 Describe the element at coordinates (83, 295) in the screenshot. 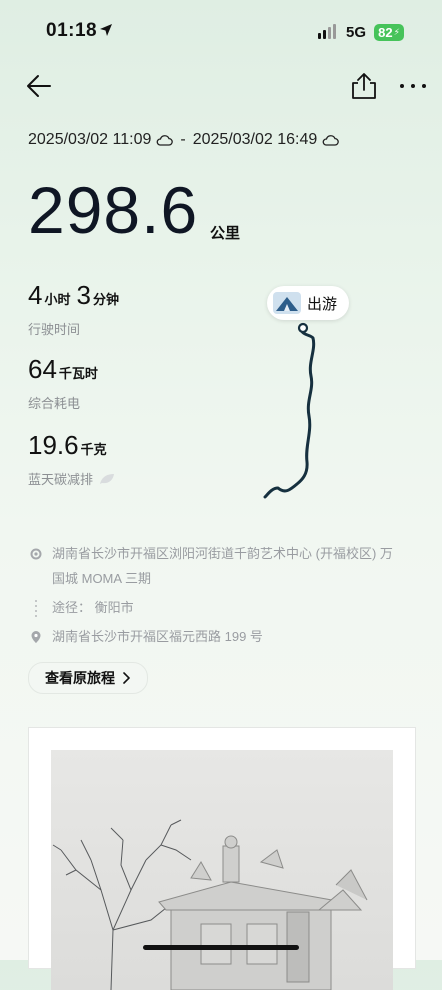

I see `drive-minutes: 3` at that location.